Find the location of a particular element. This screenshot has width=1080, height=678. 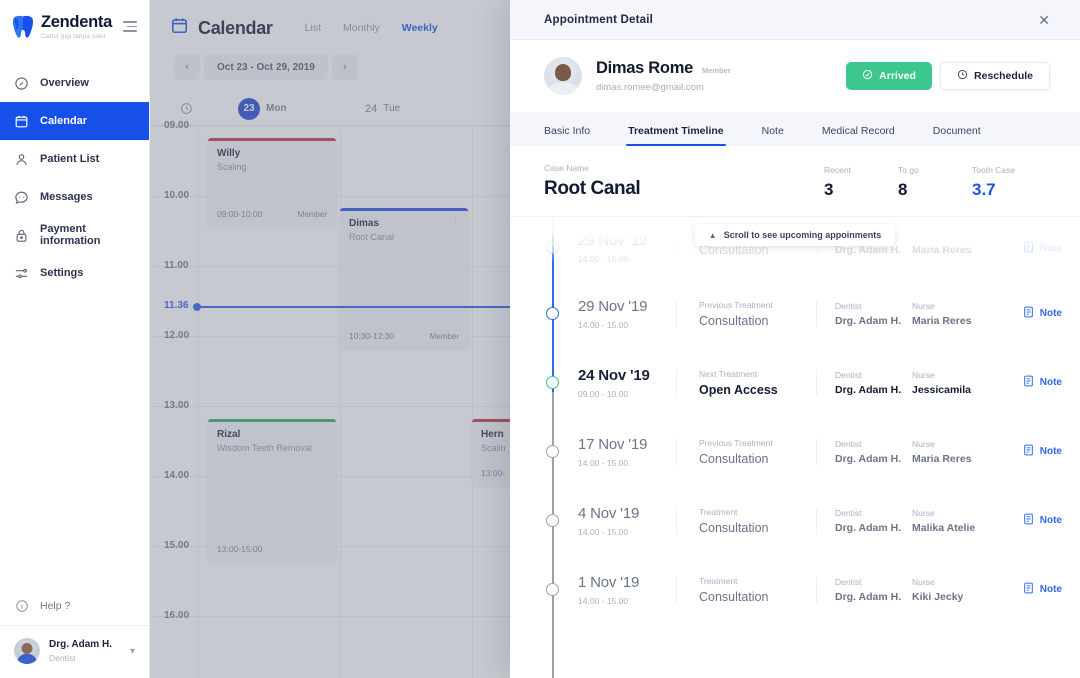

prev-week-button: ‹ is located at coordinates (187, 67).